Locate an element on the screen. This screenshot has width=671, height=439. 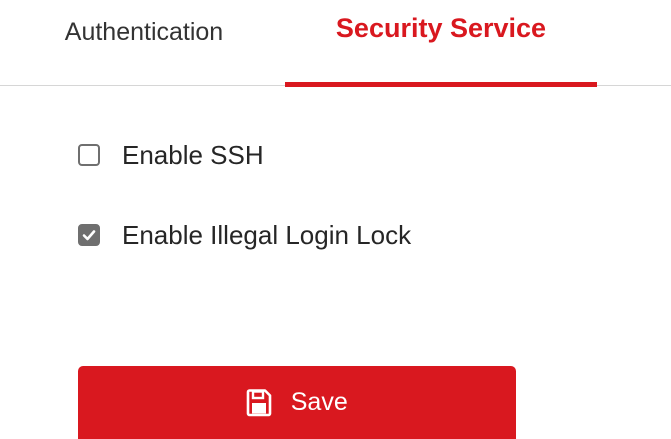
save-icon is located at coordinates (259, 402).